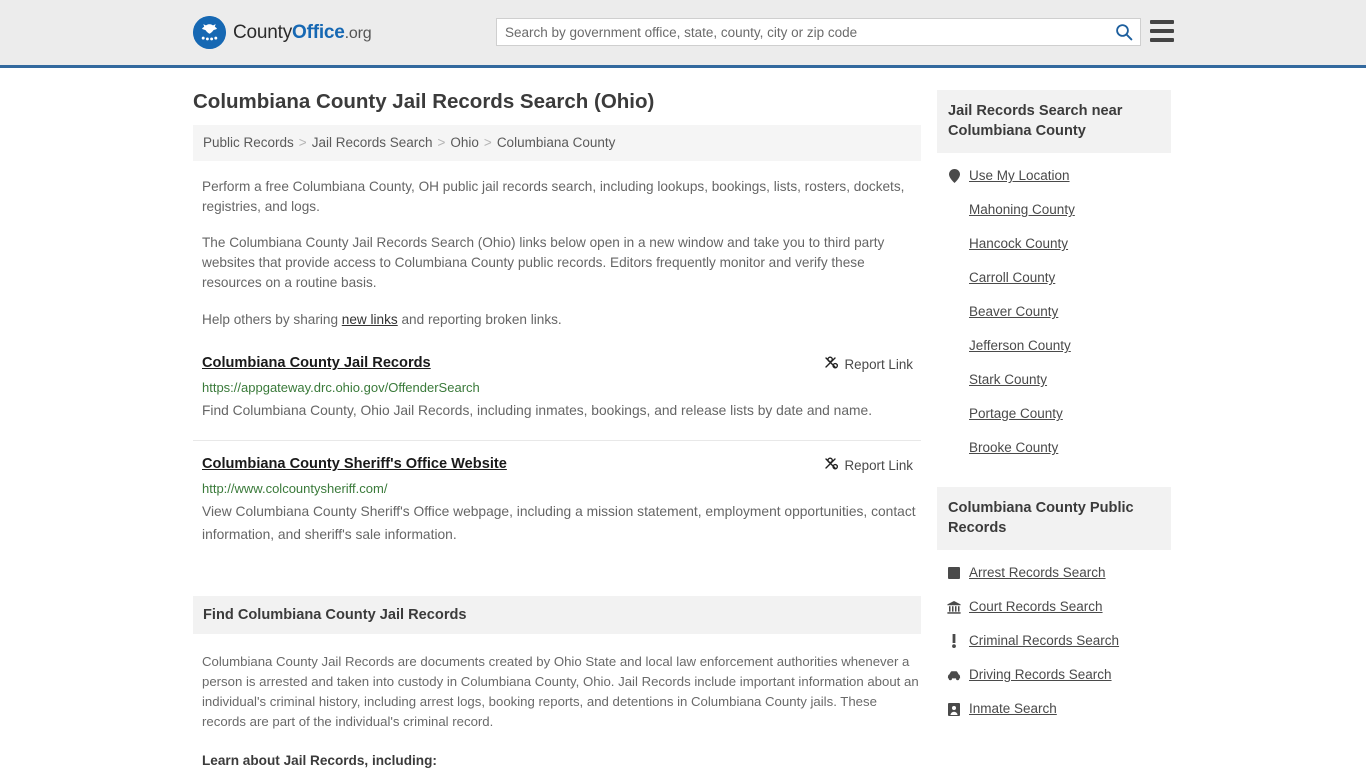 This screenshot has width=1366, height=768. I want to click on result-title-link: Columbiana County Jail Records, so click(316, 363).